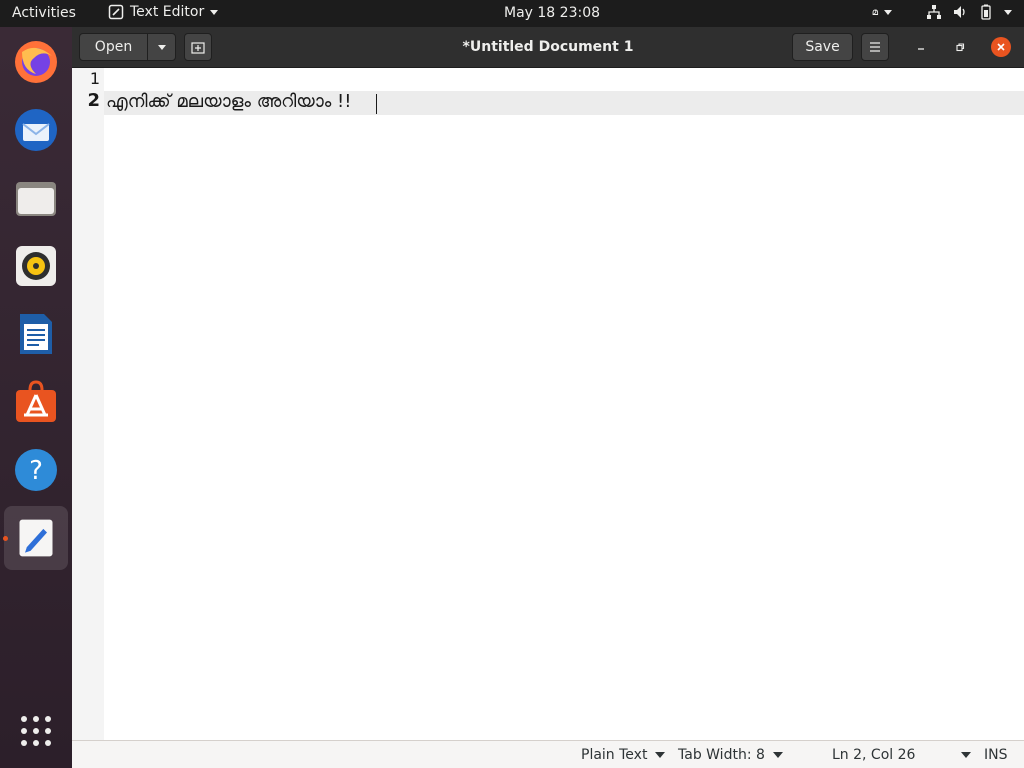  What do you see at coordinates (822, 47) in the screenshot?
I see `save-button: Save` at bounding box center [822, 47].